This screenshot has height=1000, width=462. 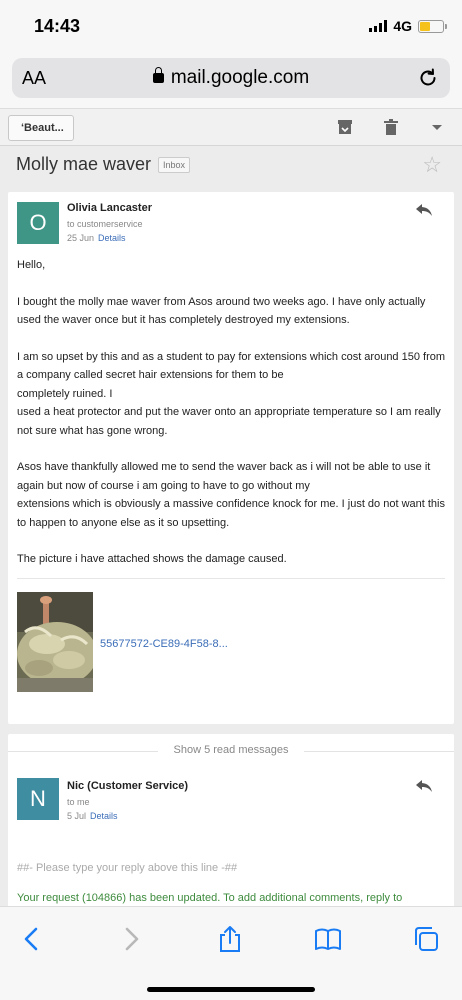 What do you see at coordinates (402, 26) in the screenshot?
I see `network-type: 4G` at bounding box center [402, 26].